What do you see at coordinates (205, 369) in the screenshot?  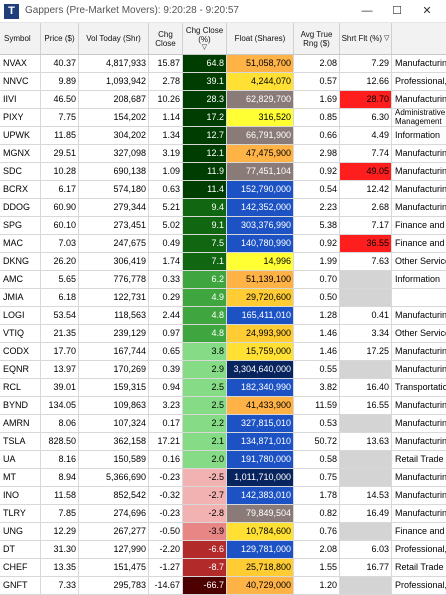 I see `change-pct-cell: 2.9` at bounding box center [205, 369].